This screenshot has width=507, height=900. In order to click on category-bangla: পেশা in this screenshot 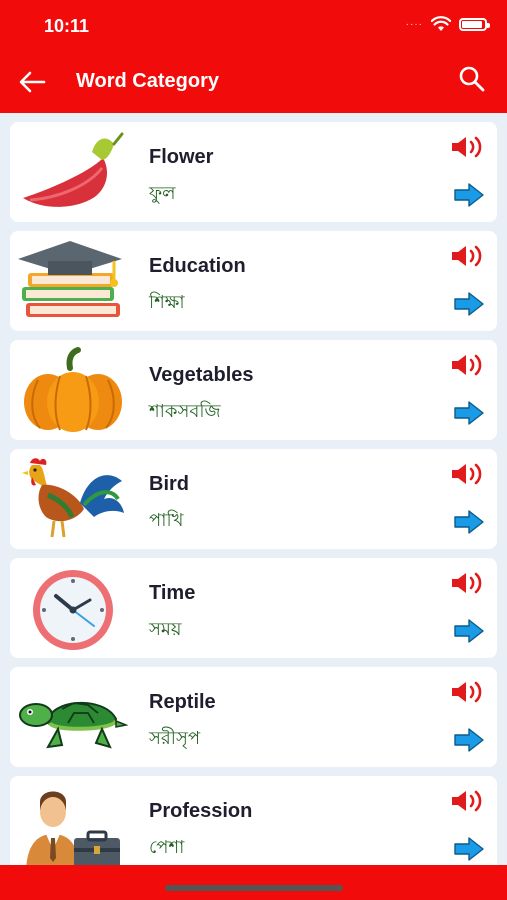, I will do `click(167, 847)`.